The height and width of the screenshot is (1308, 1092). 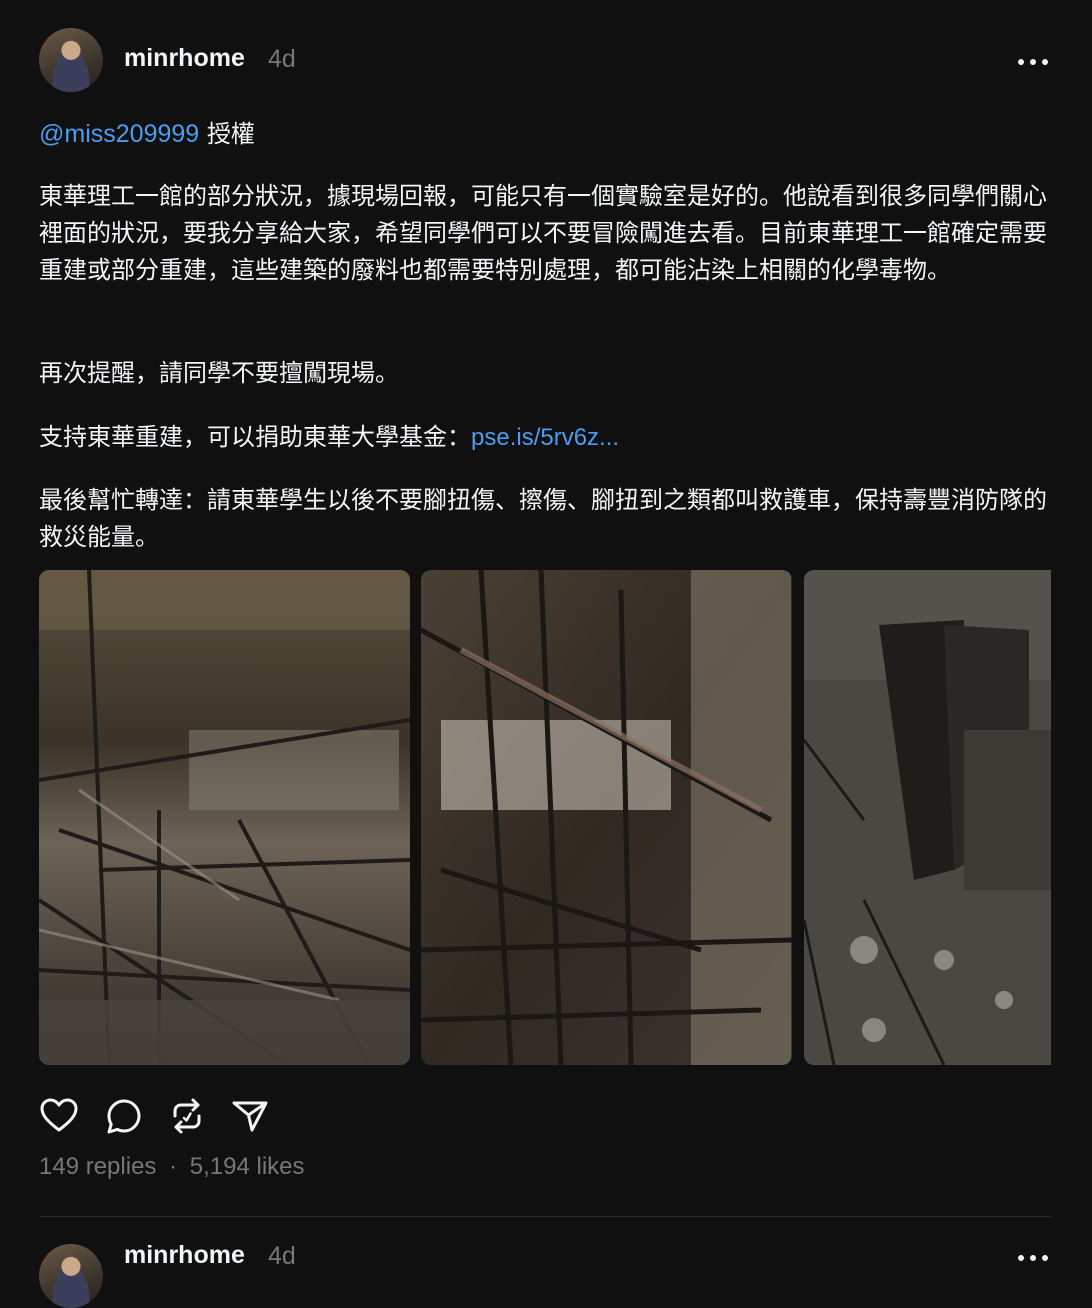 What do you see at coordinates (119, 134) in the screenshot?
I see `mention-link: @miss209999` at bounding box center [119, 134].